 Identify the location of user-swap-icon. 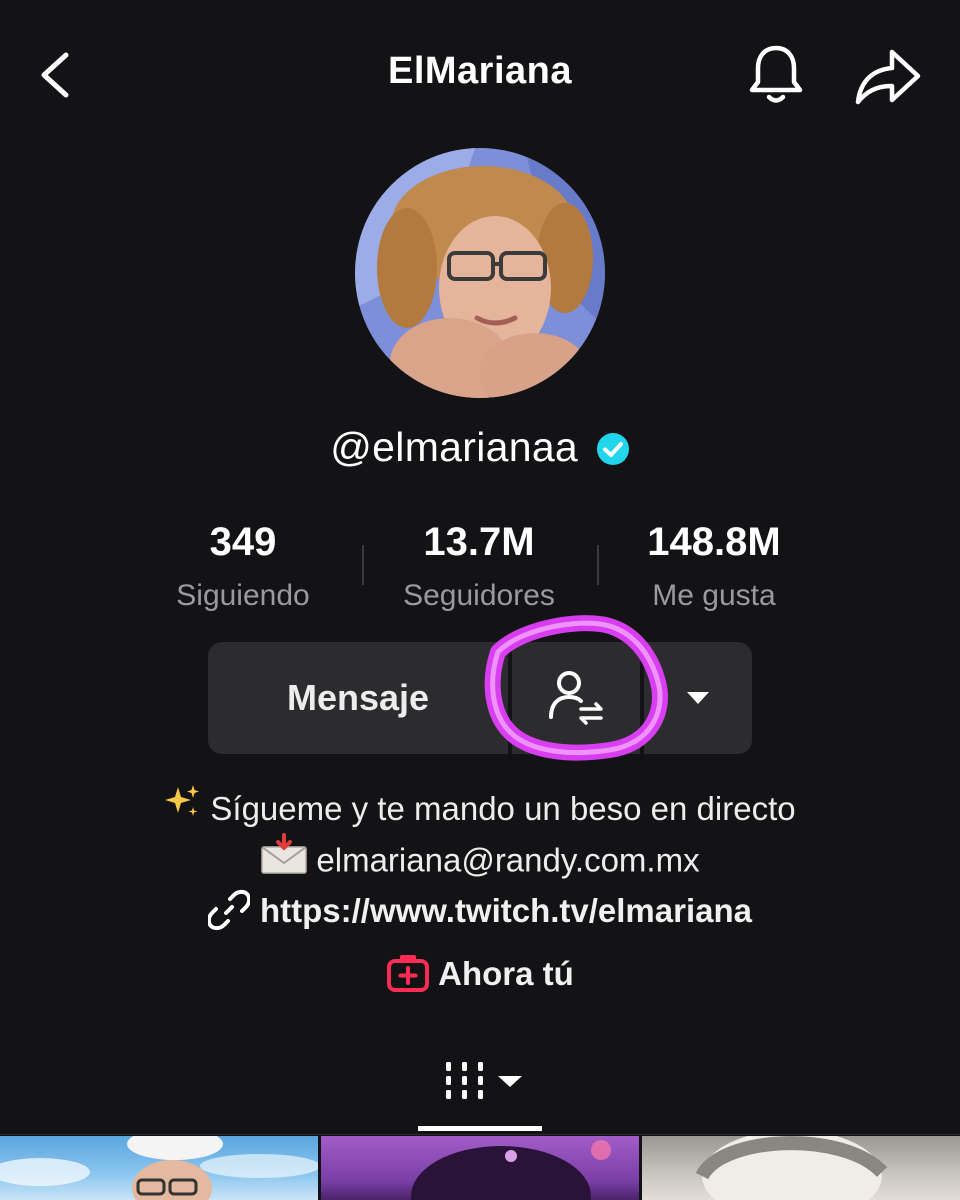
(576, 698).